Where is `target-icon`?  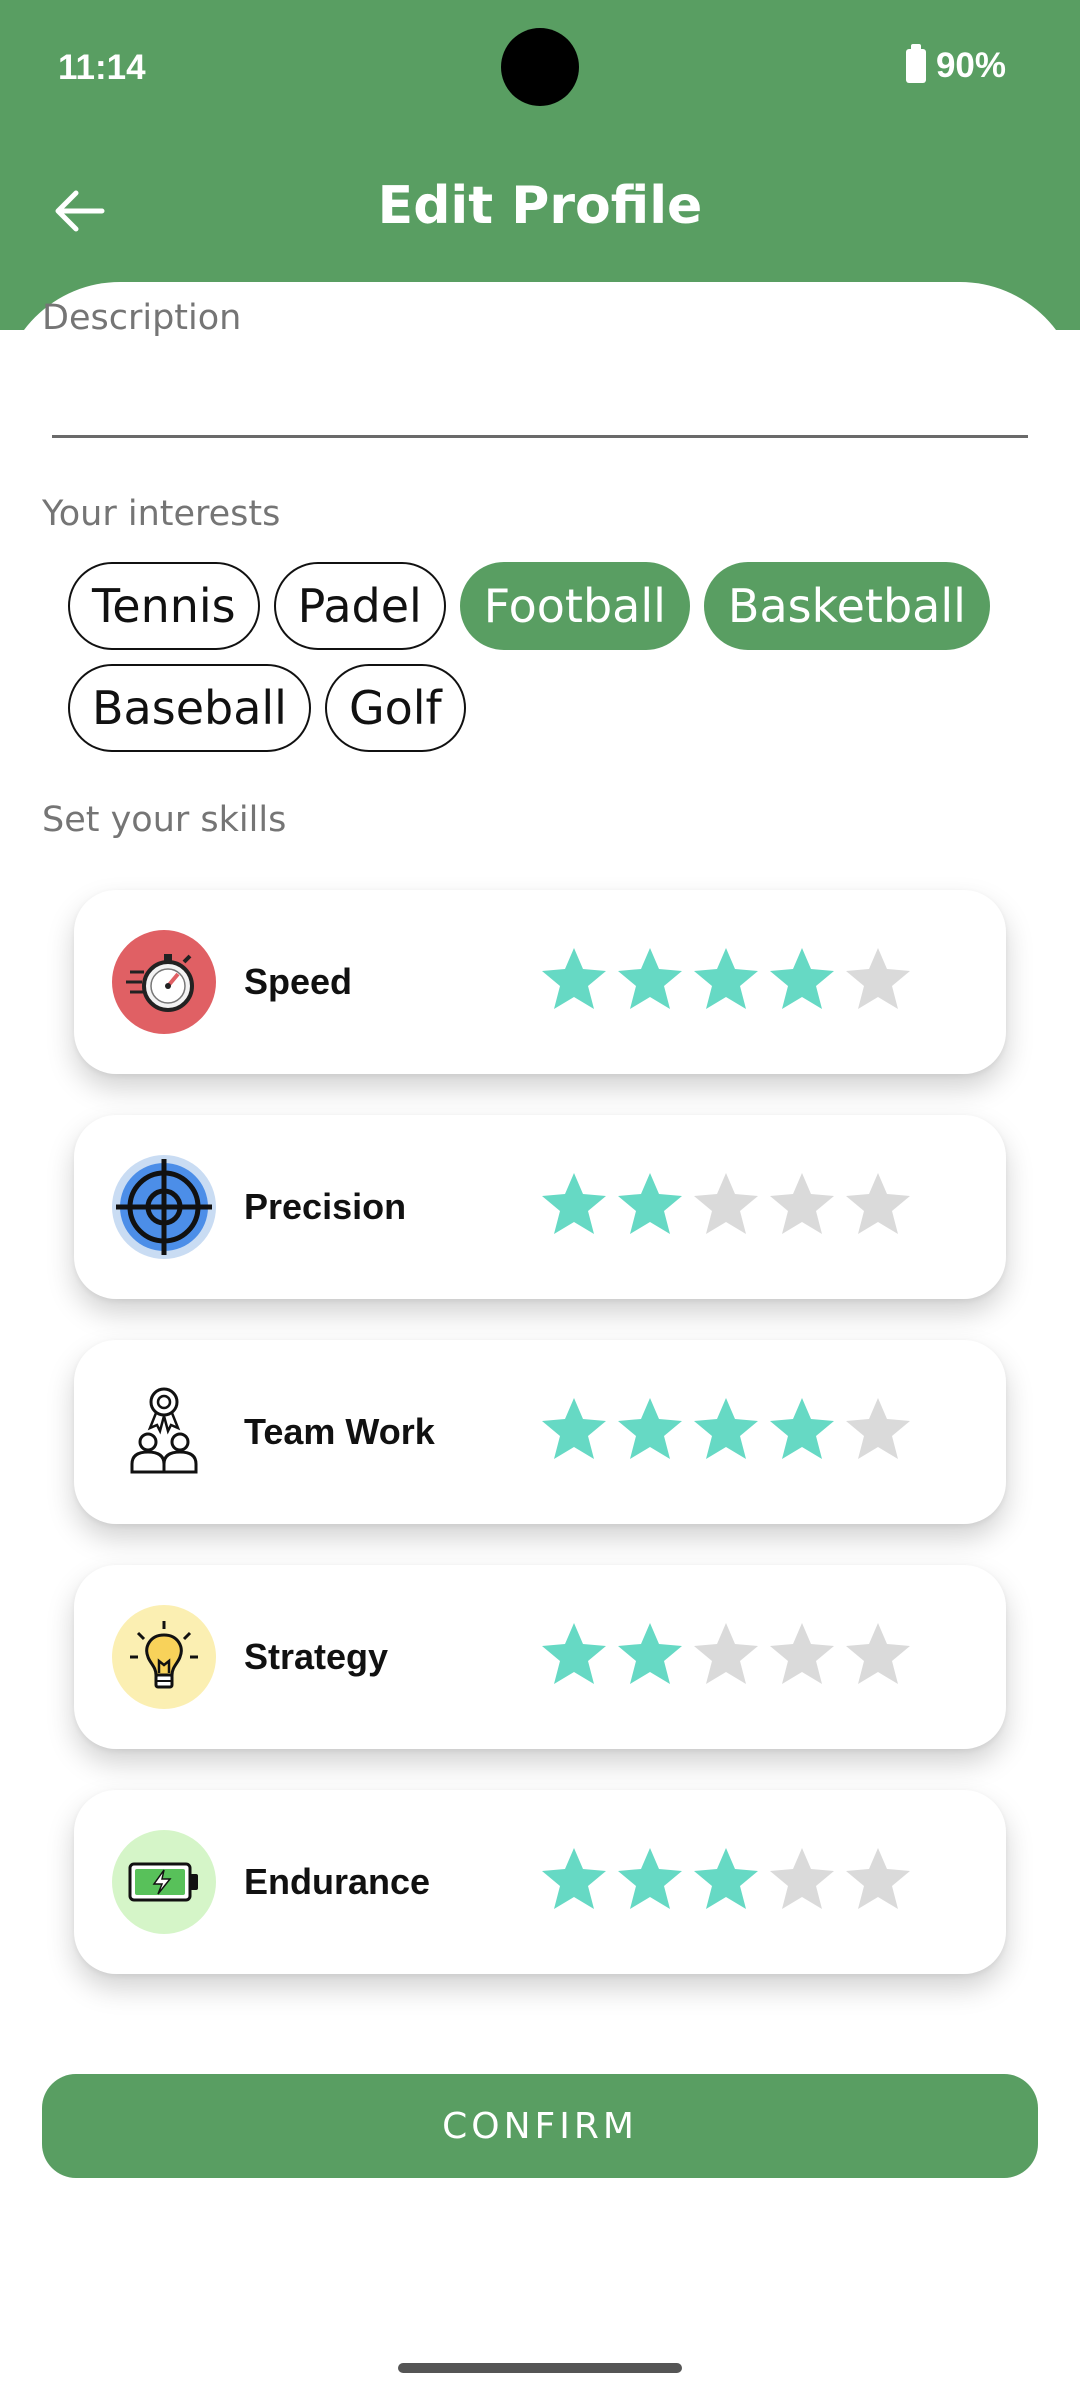
target-icon is located at coordinates (164, 1207).